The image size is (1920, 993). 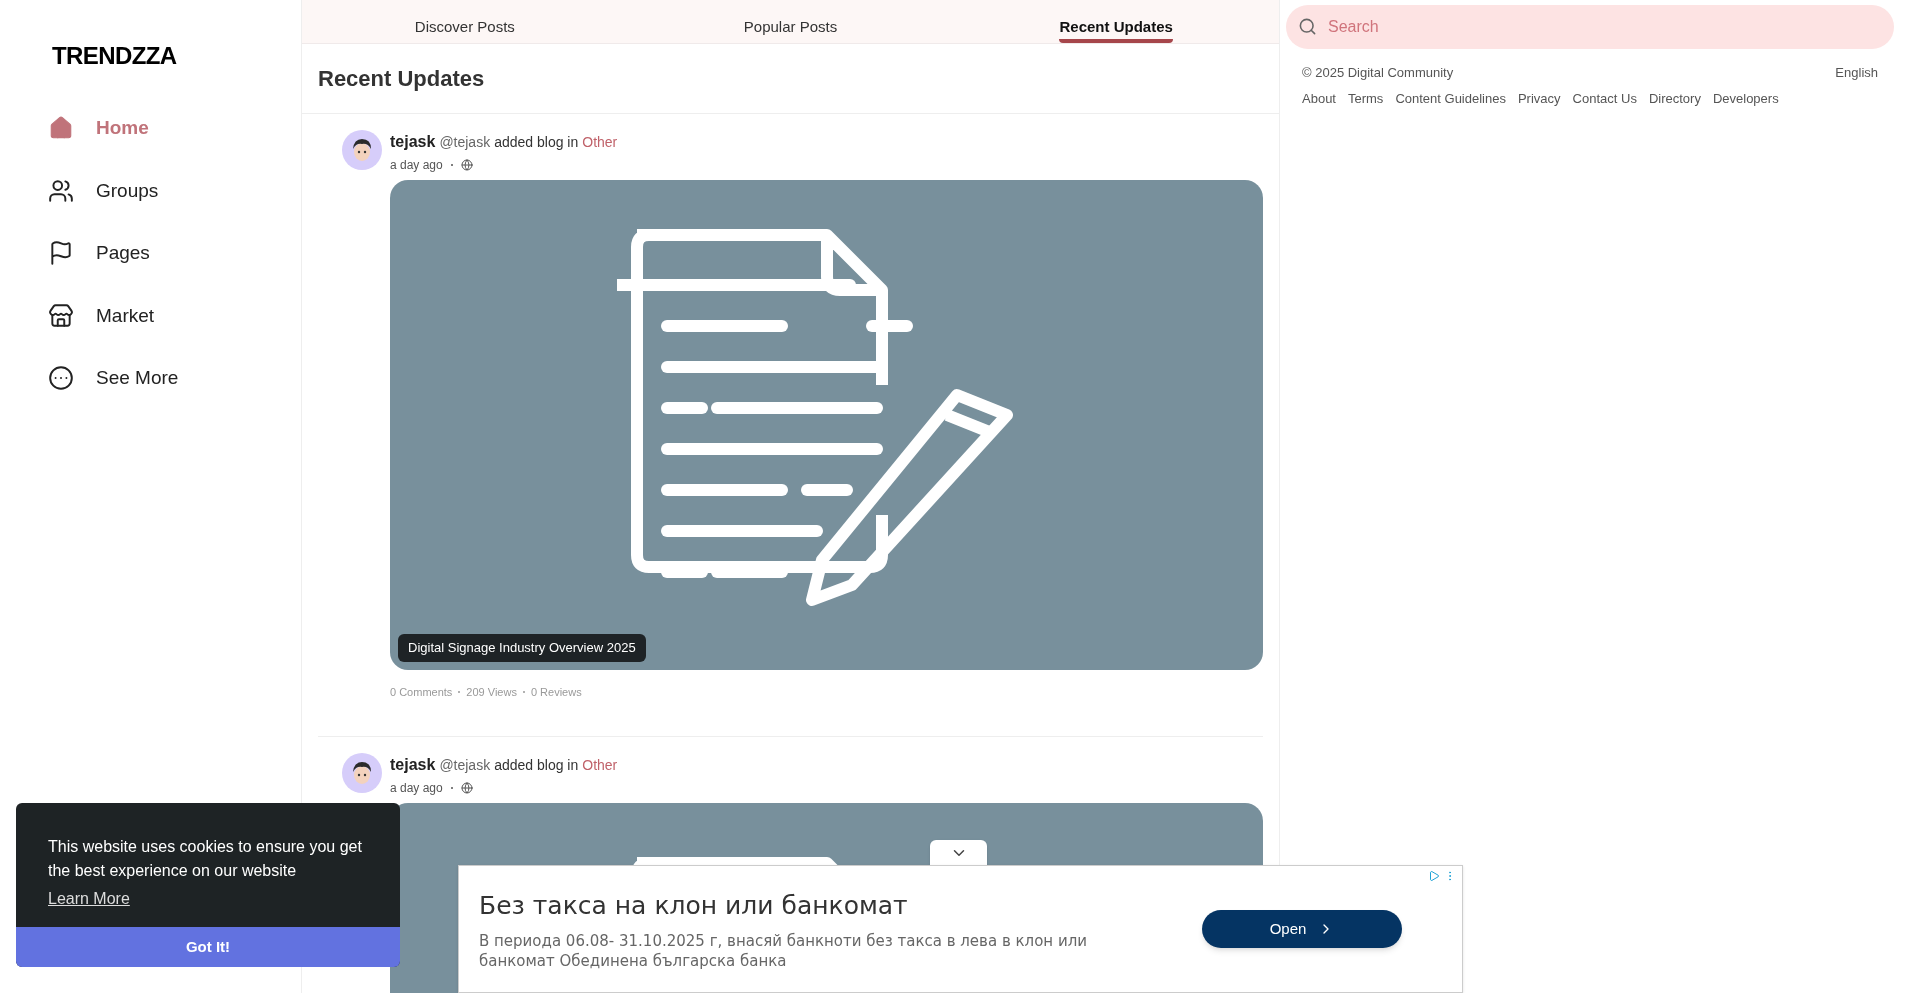 I want to click on got-it-button: Got It!, so click(x=208, y=947).